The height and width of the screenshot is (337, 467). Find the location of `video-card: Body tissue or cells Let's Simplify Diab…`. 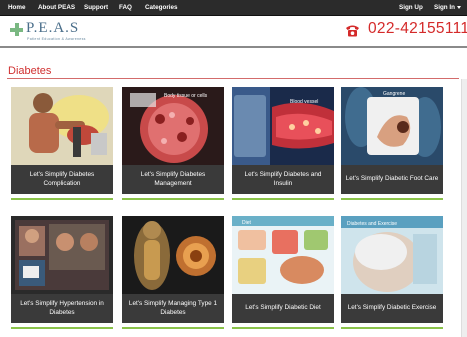

video-card: Body tissue or cells Let's Simplify Diab… is located at coordinates (173, 143).